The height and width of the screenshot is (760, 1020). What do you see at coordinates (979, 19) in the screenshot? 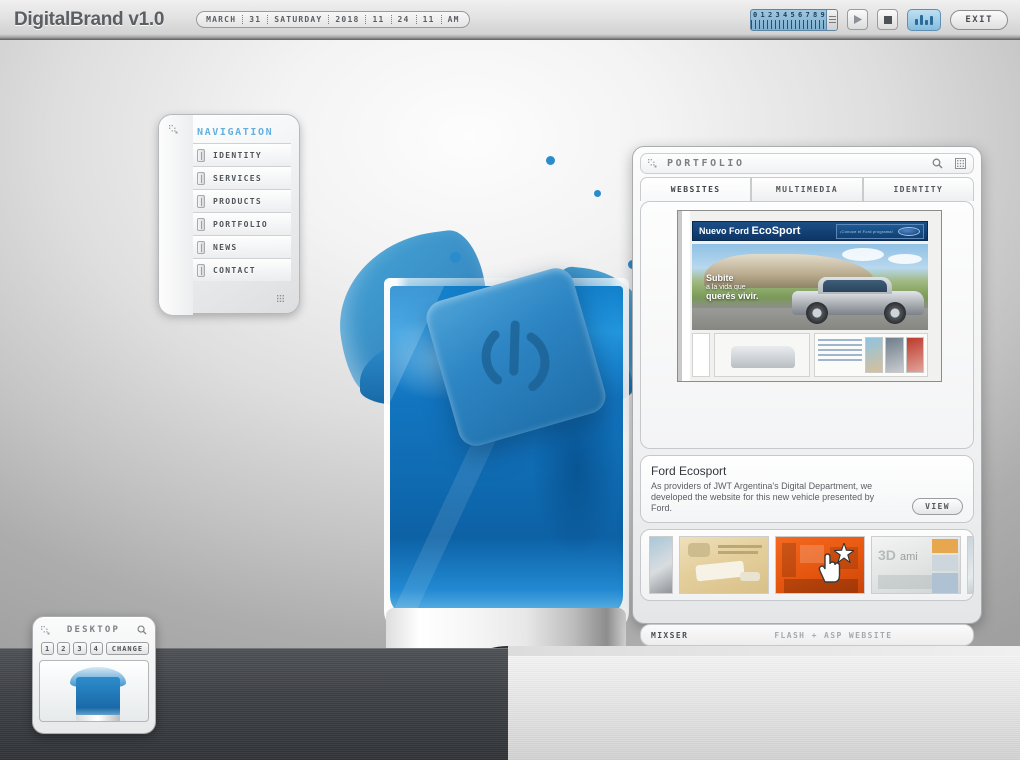
I see `exit-button: EXIT` at bounding box center [979, 19].